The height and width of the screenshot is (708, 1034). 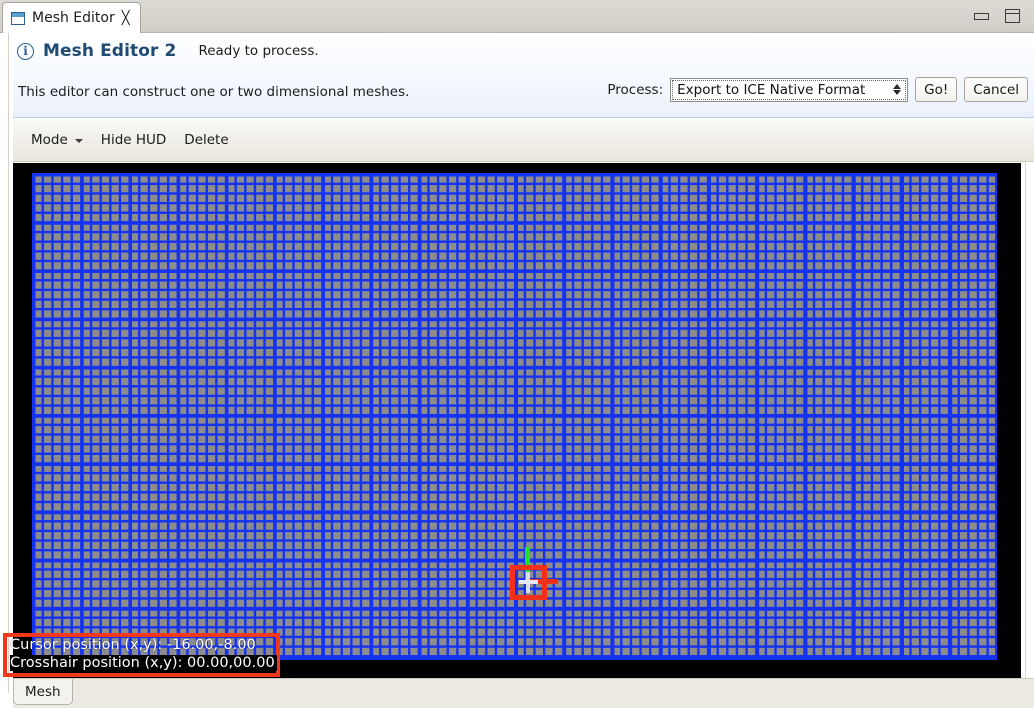 I want to click on chevron-down-icon, so click(x=78, y=141).